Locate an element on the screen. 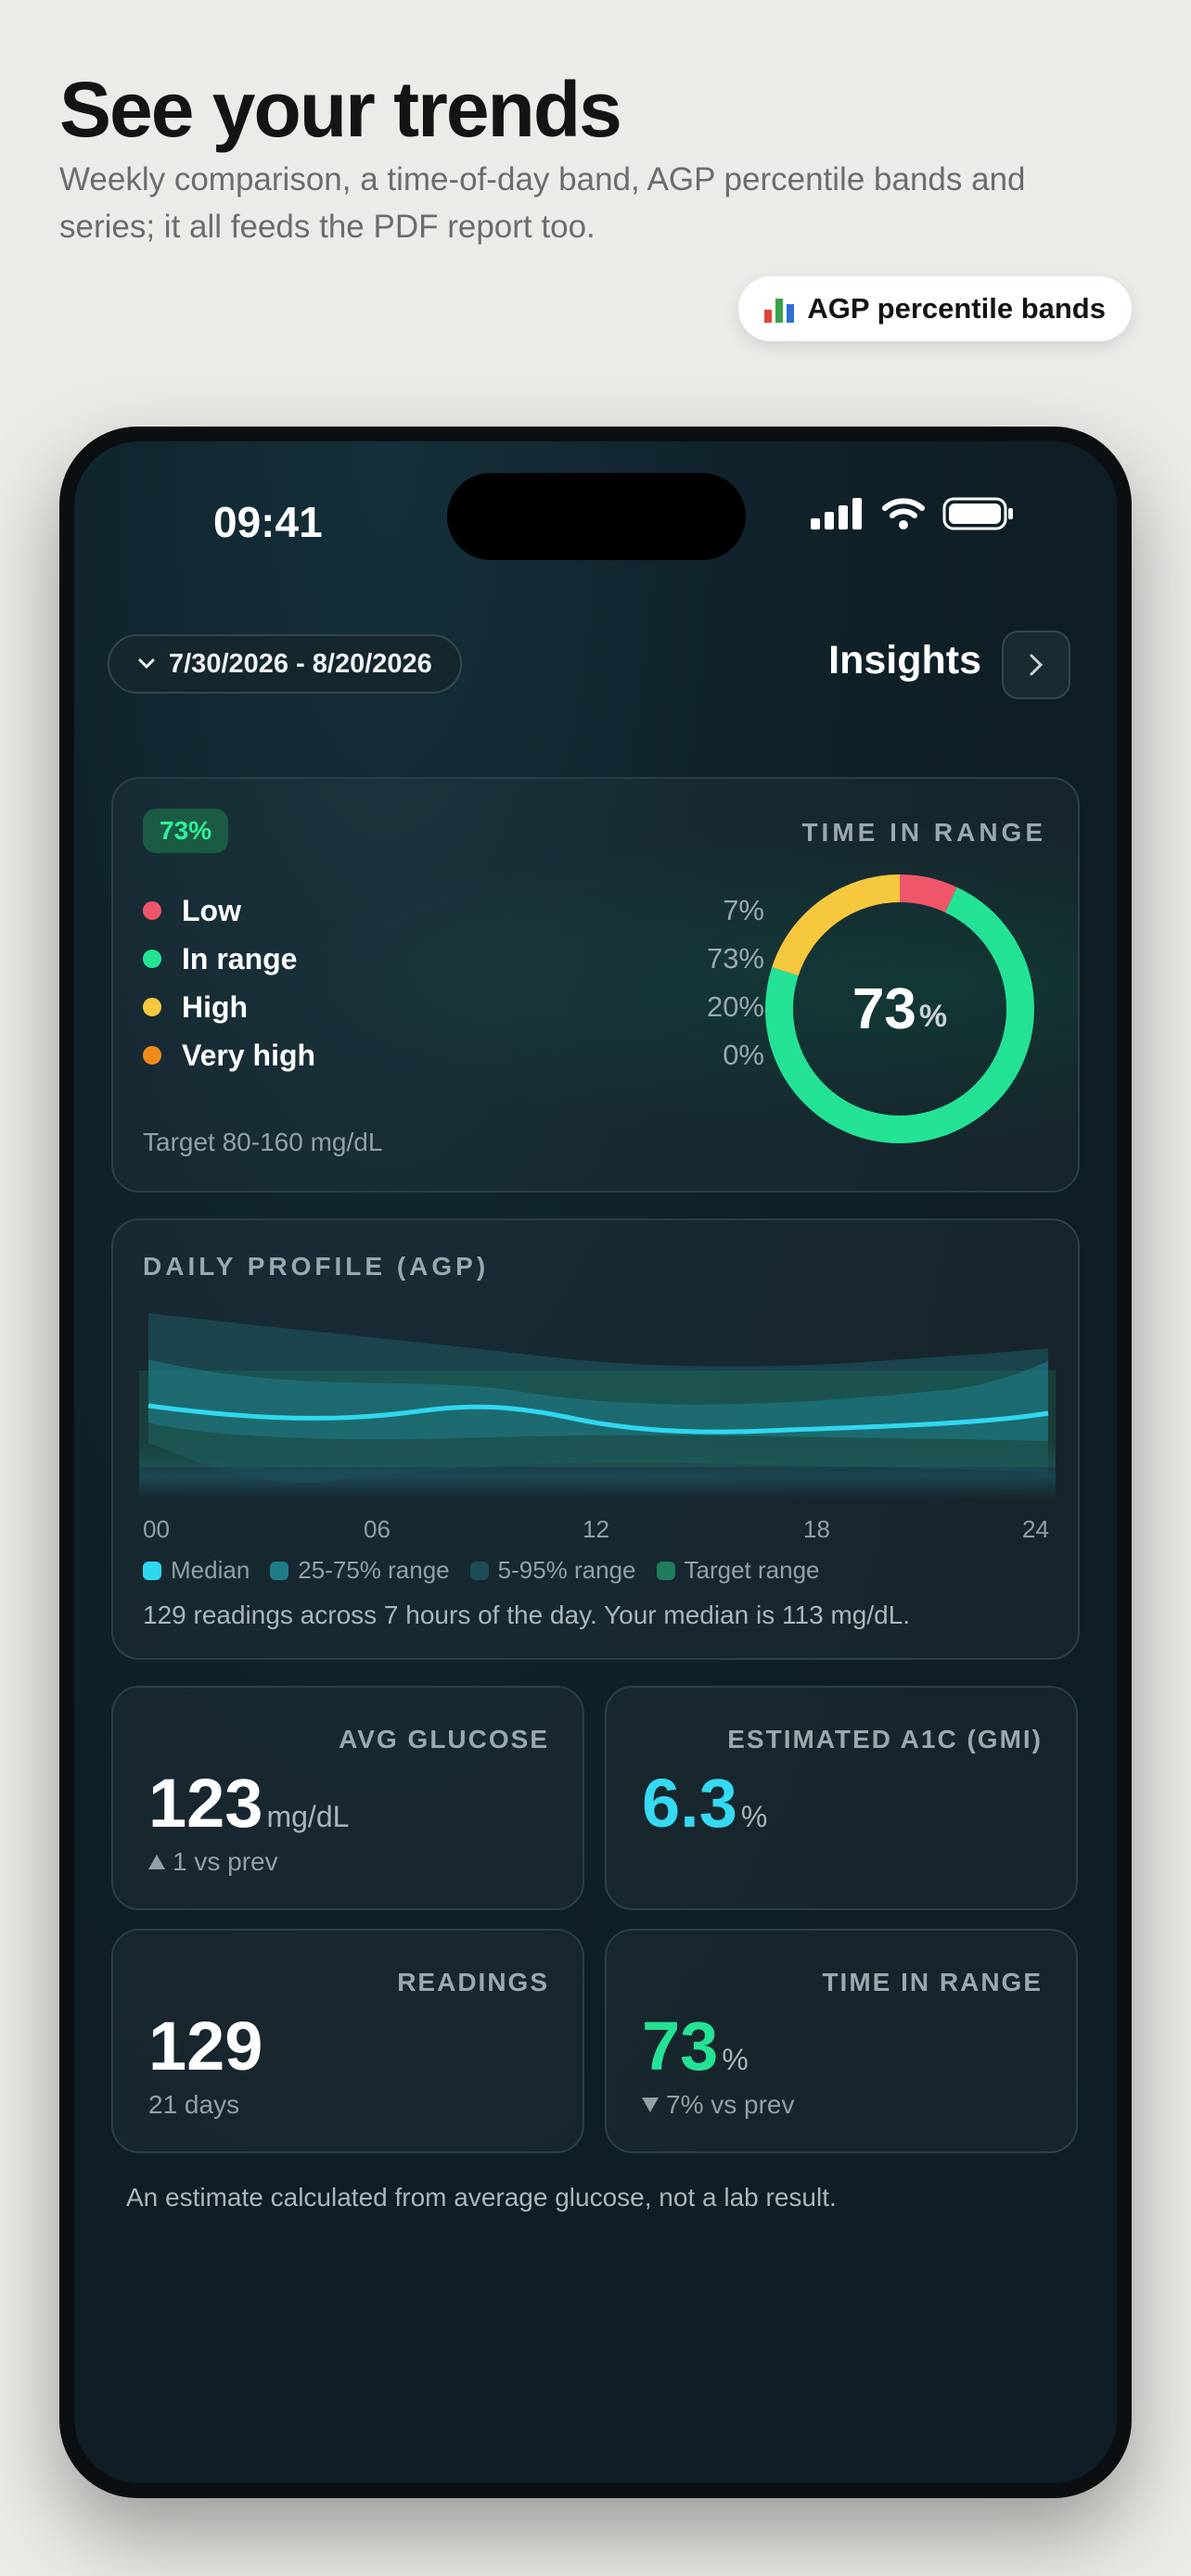  avg-glucose-card: AVG GLUCOSE 123 mg/dL 1 vs prev is located at coordinates (347, 1798).